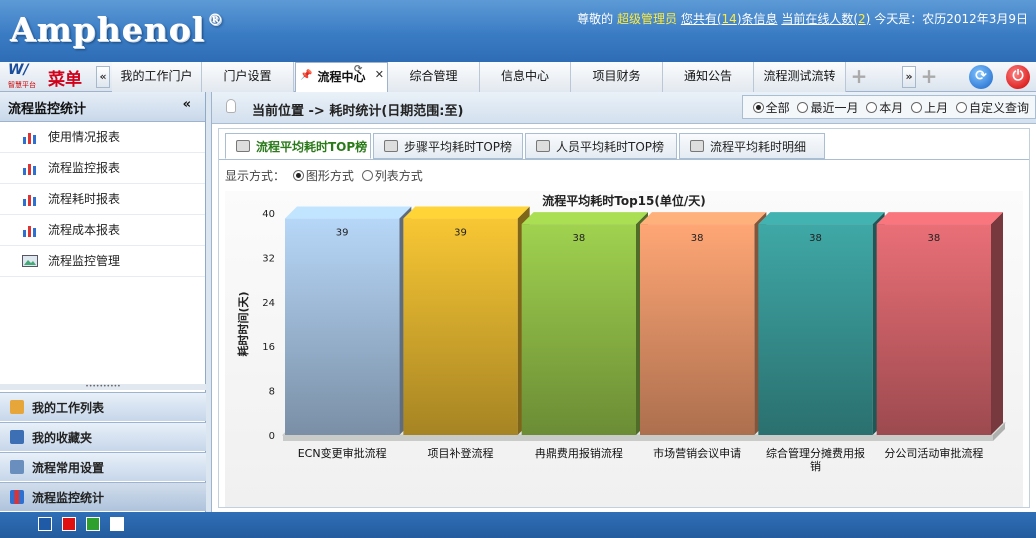  What do you see at coordinates (102, 230) in the screenshot?
I see `sidebar-item-cost-report: 流程成本报表` at bounding box center [102, 230].